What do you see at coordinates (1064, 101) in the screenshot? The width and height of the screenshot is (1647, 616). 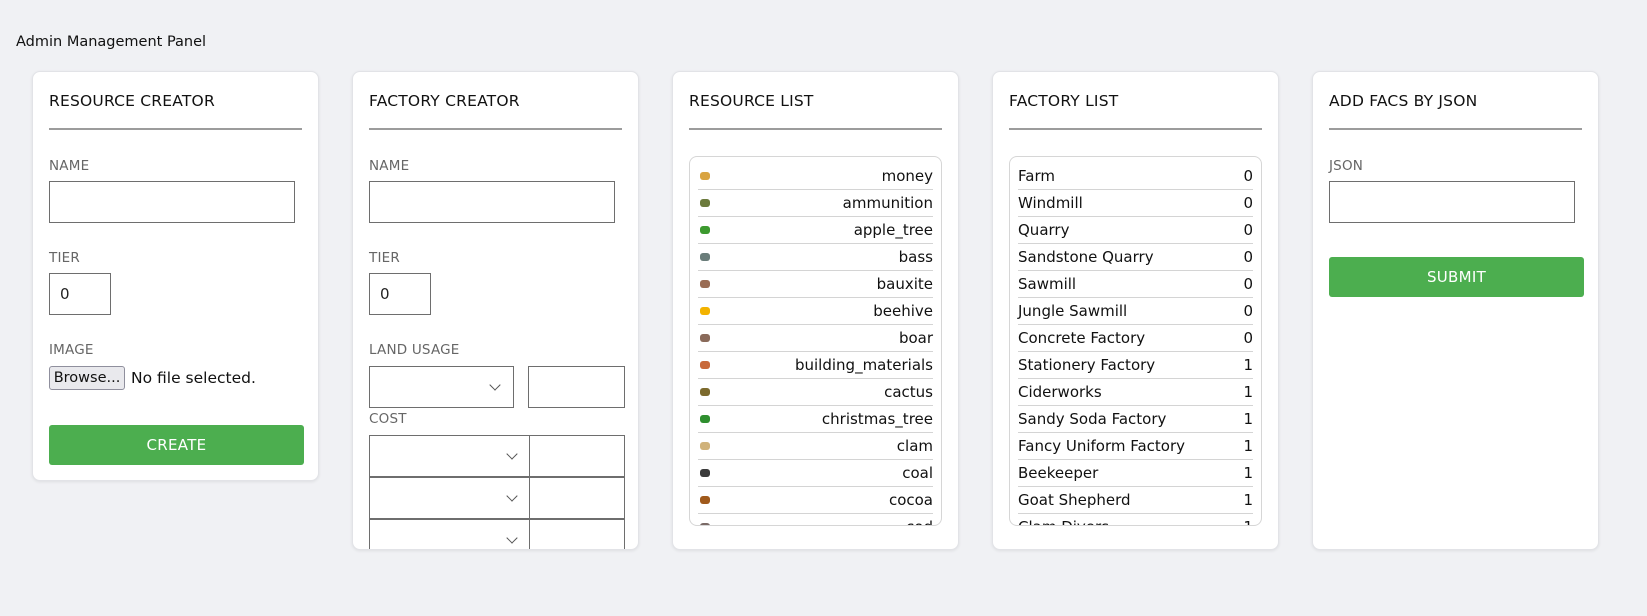 I see `factory-list-title: FACTORY LIST` at bounding box center [1064, 101].